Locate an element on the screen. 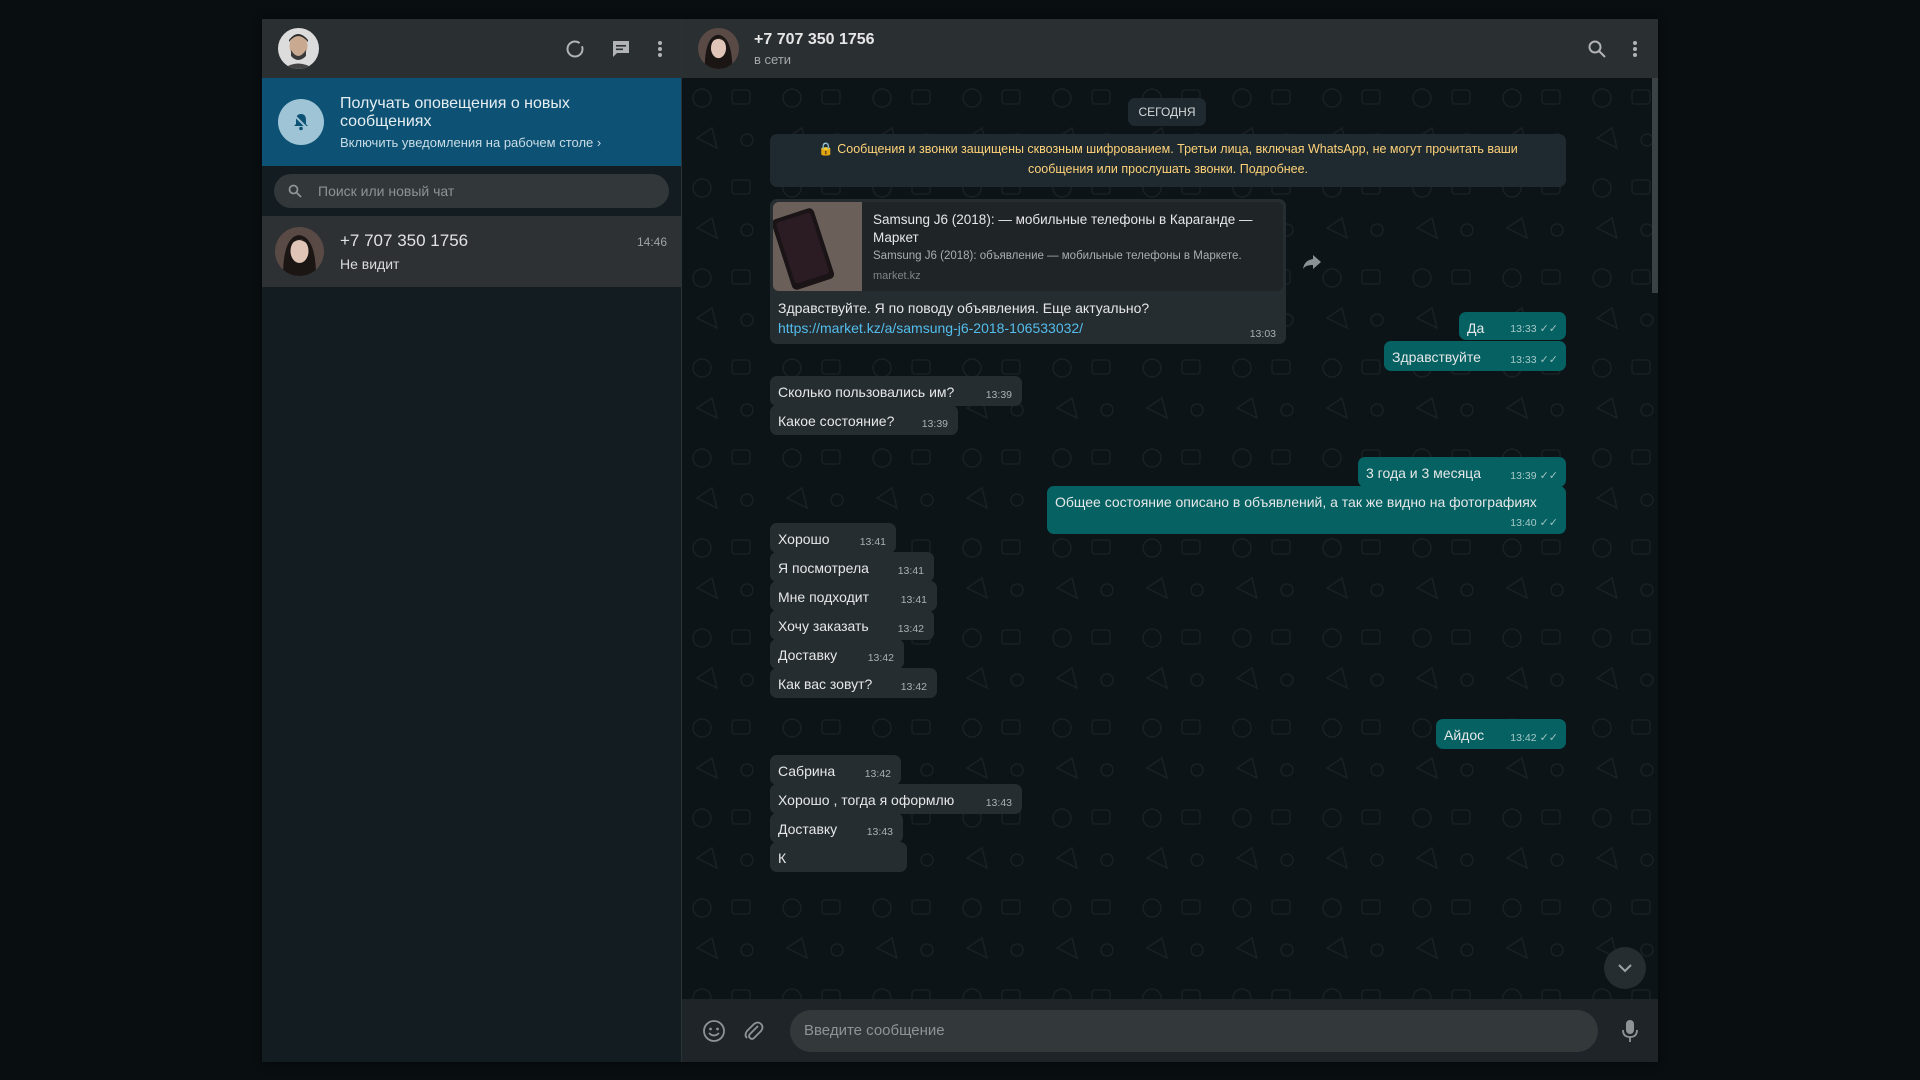  message-text: 3 года и 3 месяца is located at coordinates (1423, 473).